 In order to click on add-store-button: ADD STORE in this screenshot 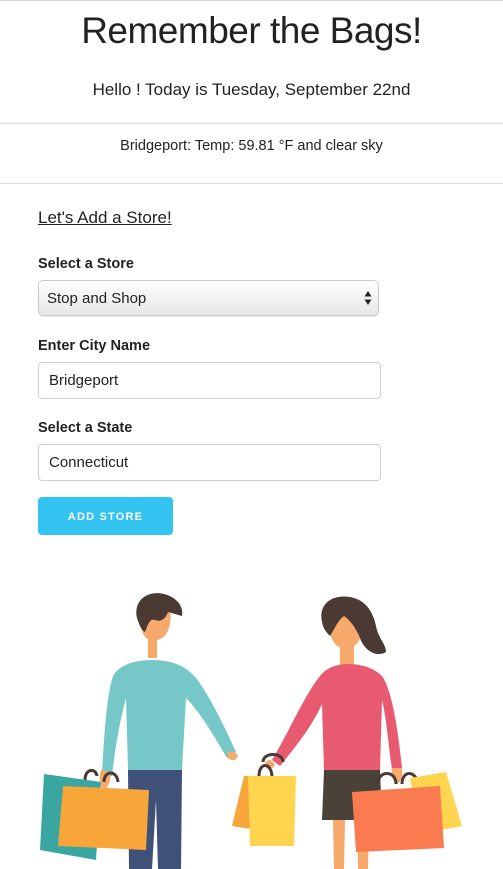, I will do `click(105, 516)`.